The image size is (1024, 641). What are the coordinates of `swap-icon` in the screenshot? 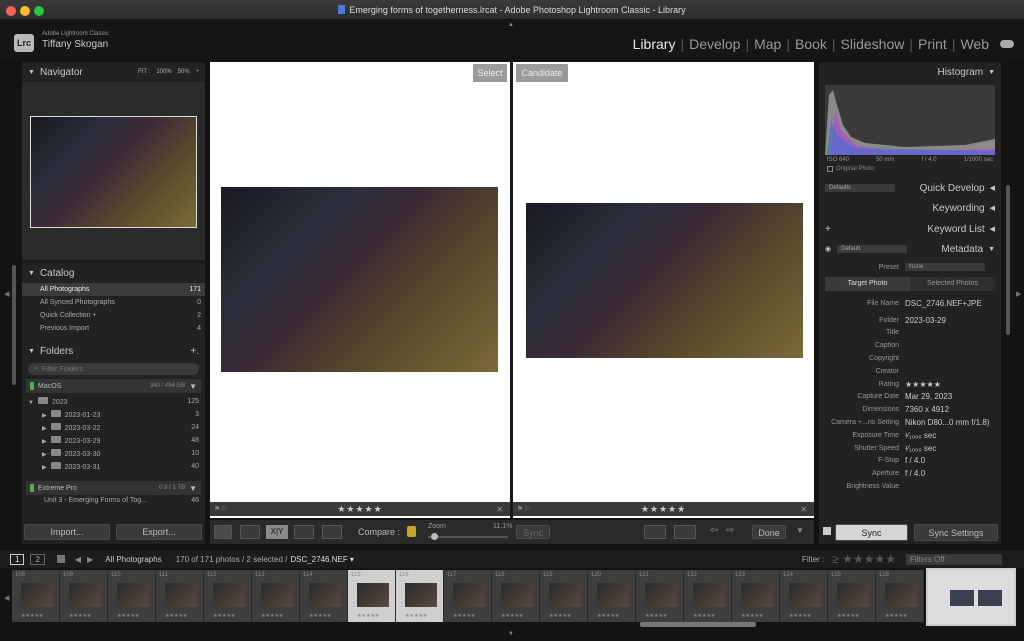 It's located at (655, 532).